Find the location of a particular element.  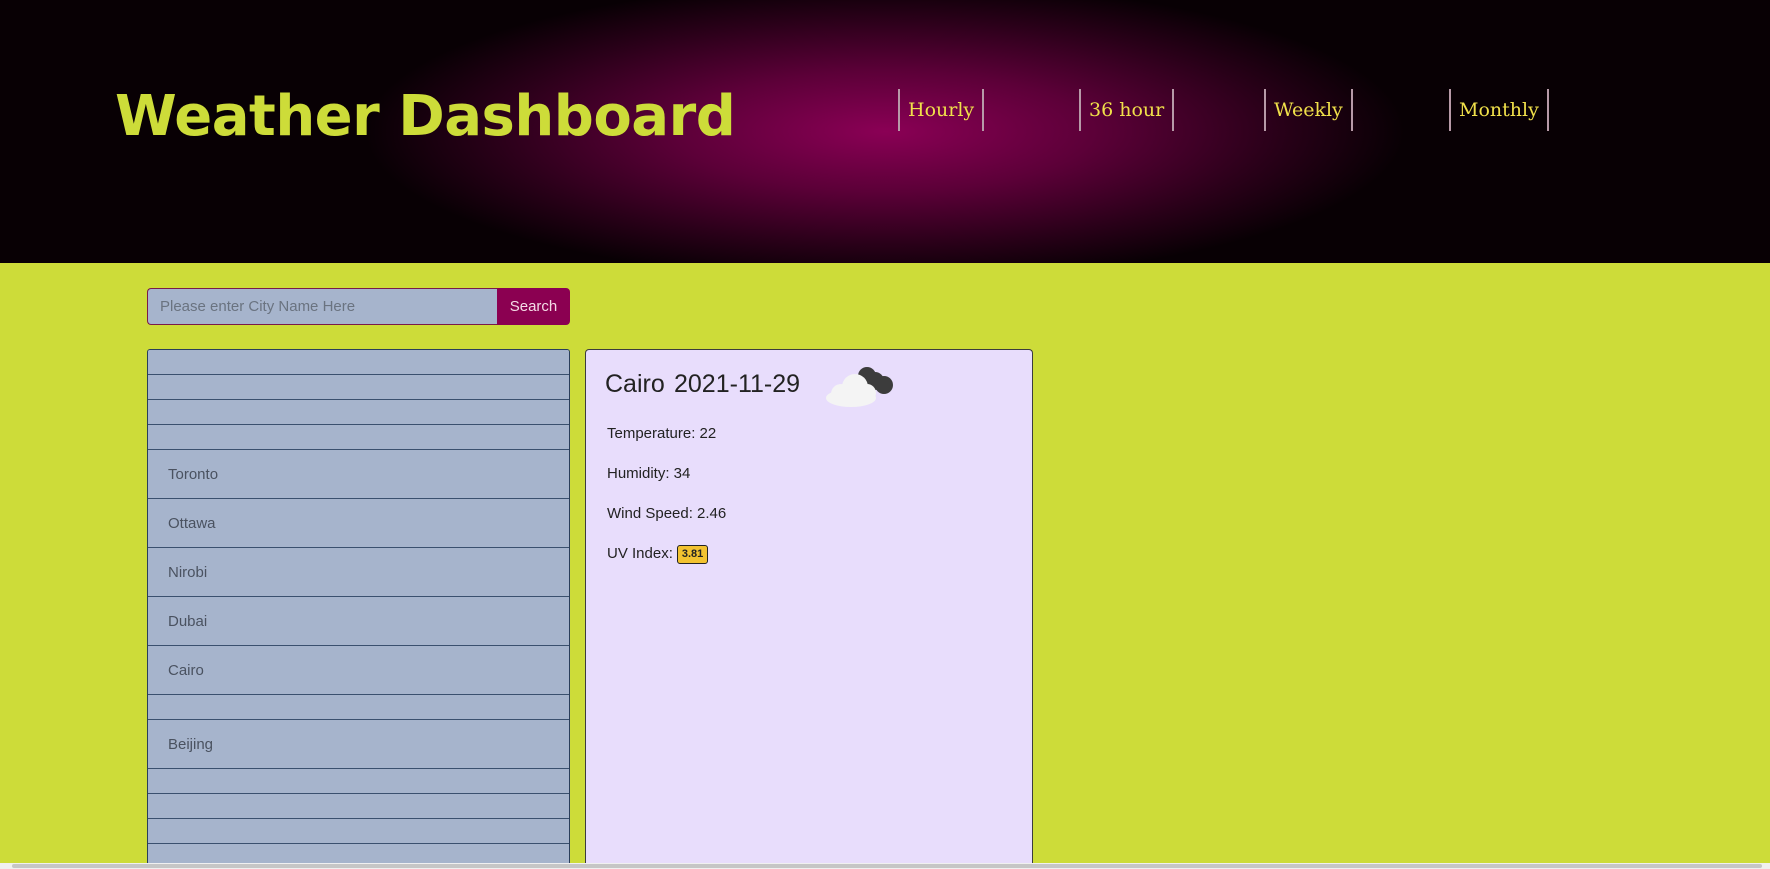

temperature-text: Temperature: 22 is located at coordinates (662, 433).